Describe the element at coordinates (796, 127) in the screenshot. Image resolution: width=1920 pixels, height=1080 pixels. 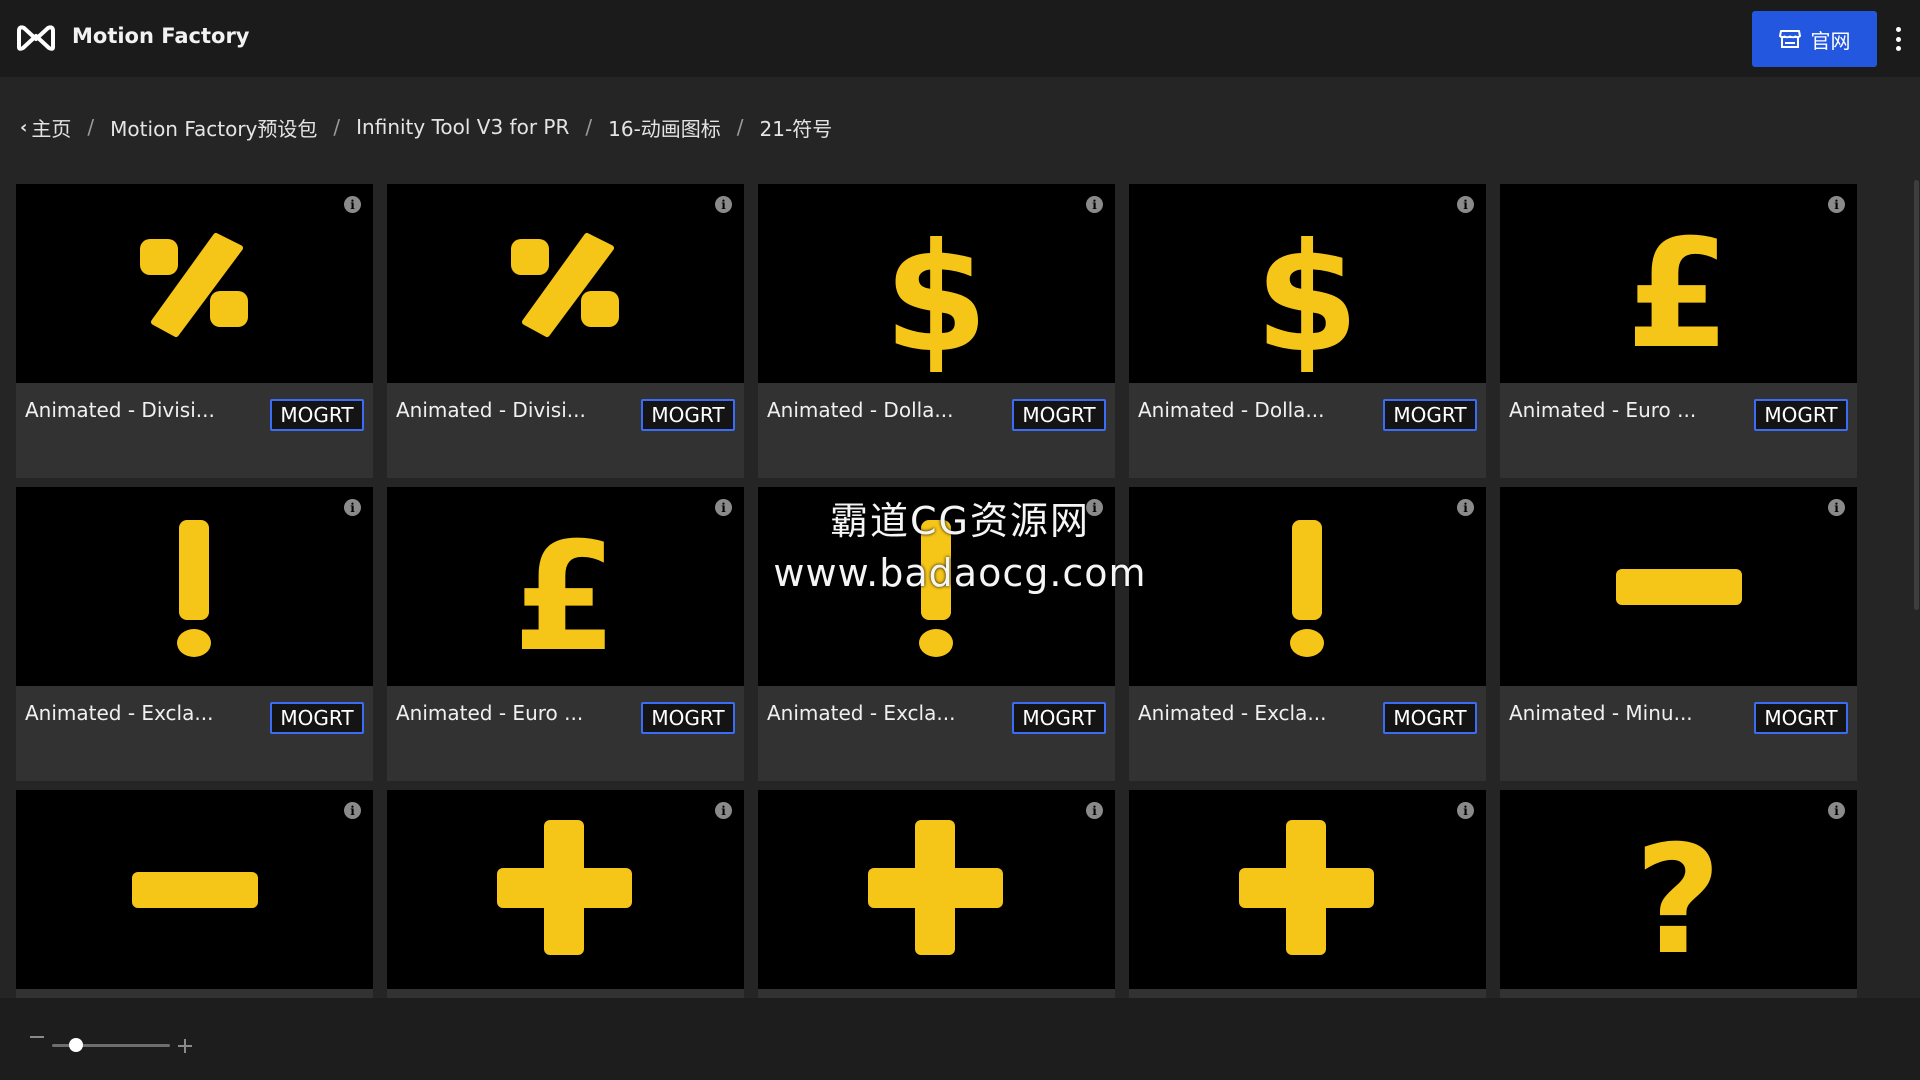
I see `breadcrumb-symbols: 21-符号` at that location.